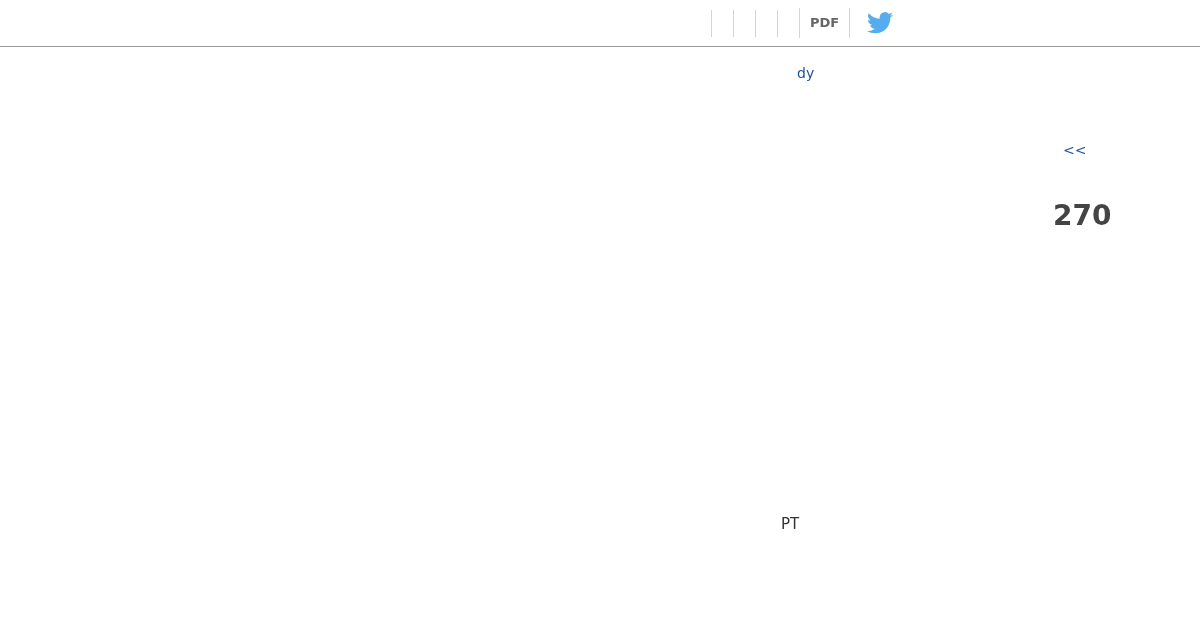 This screenshot has width=1200, height=630. What do you see at coordinates (790, 524) in the screenshot?
I see `footer-text: PT` at bounding box center [790, 524].